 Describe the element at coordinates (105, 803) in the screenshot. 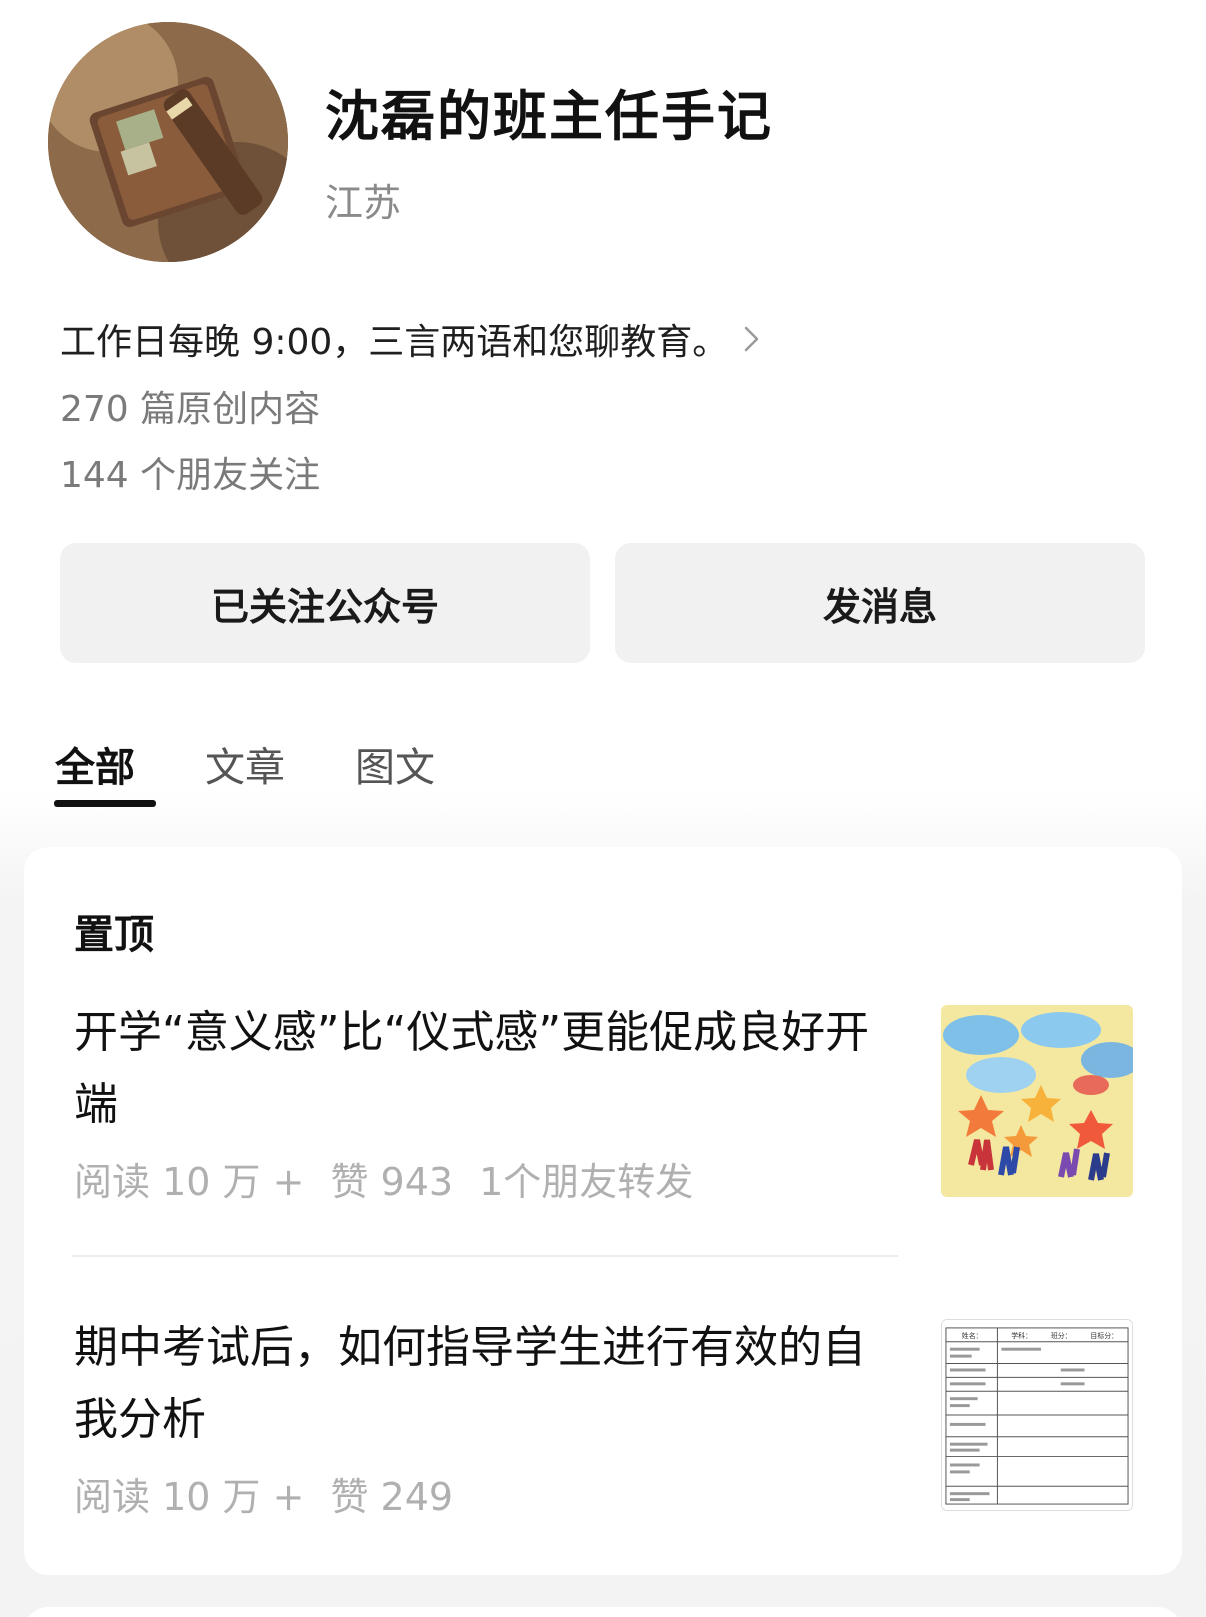

I see `active-tab-indicator` at that location.